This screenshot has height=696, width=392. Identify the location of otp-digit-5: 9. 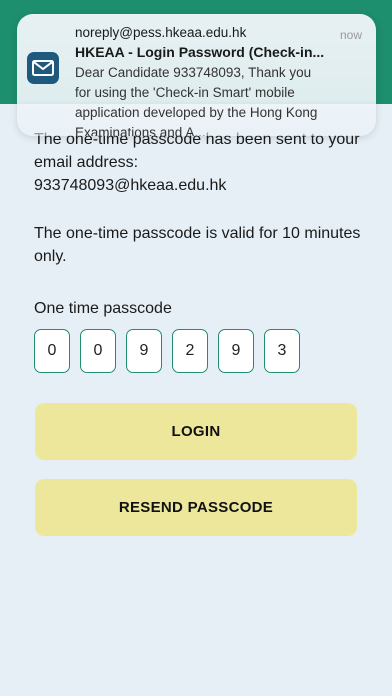
(236, 351).